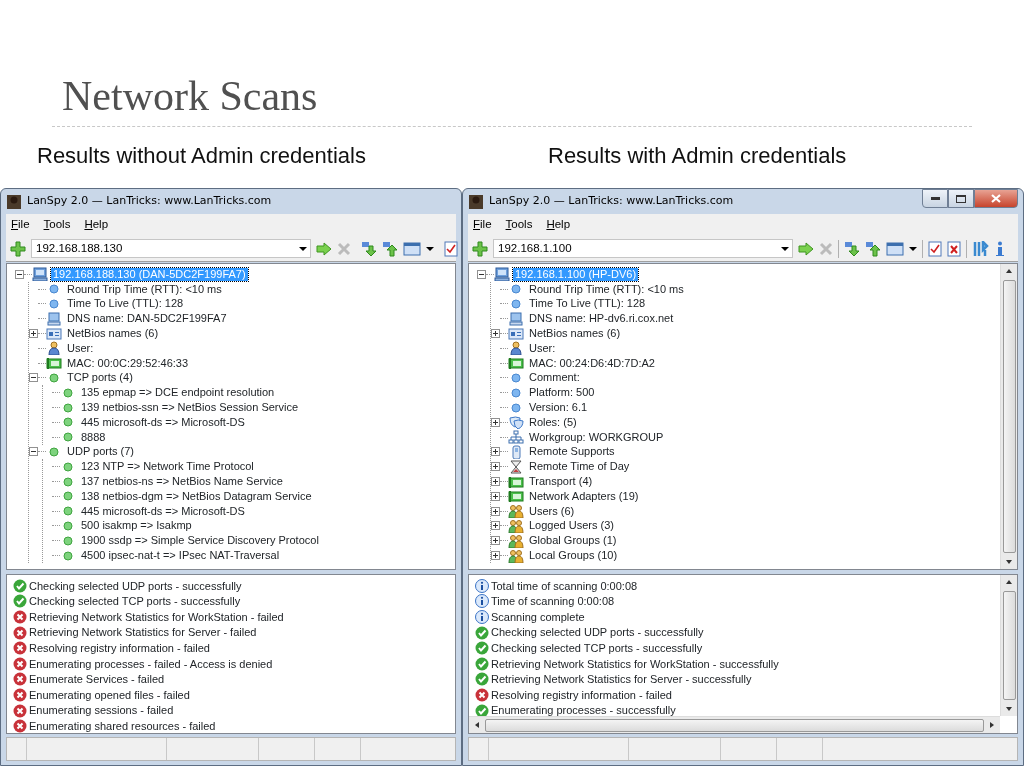 This screenshot has height=768, width=1024. I want to click on tree-item: Remote Time of Day, so click(579, 467).